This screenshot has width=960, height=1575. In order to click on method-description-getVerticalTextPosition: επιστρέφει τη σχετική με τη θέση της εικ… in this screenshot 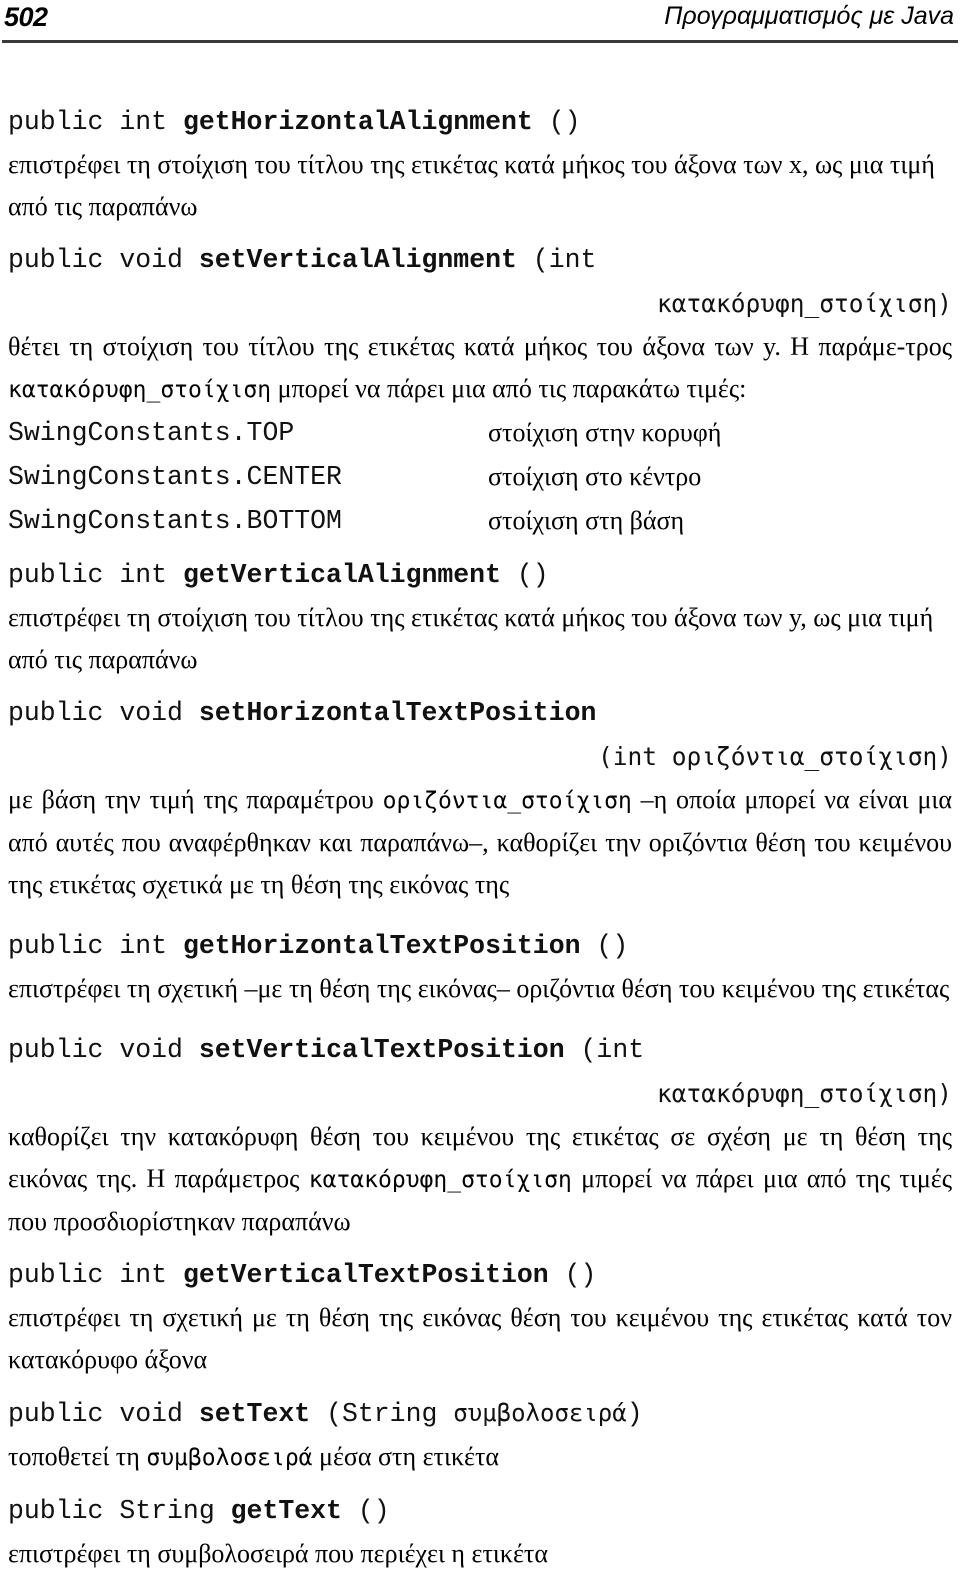, I will do `click(480, 1338)`.